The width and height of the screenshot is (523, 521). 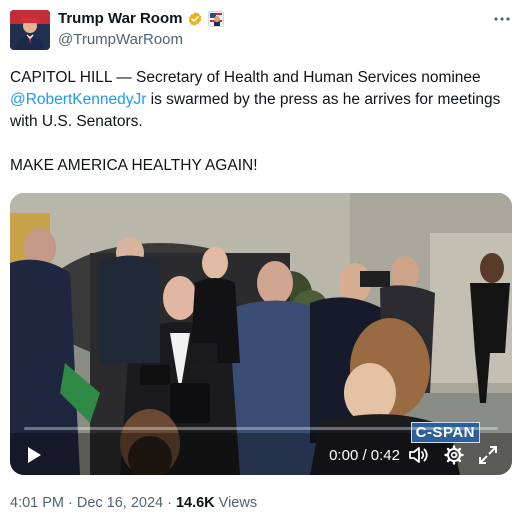 What do you see at coordinates (37, 503) in the screenshot?
I see `tweet-time: 4:01 PM` at bounding box center [37, 503].